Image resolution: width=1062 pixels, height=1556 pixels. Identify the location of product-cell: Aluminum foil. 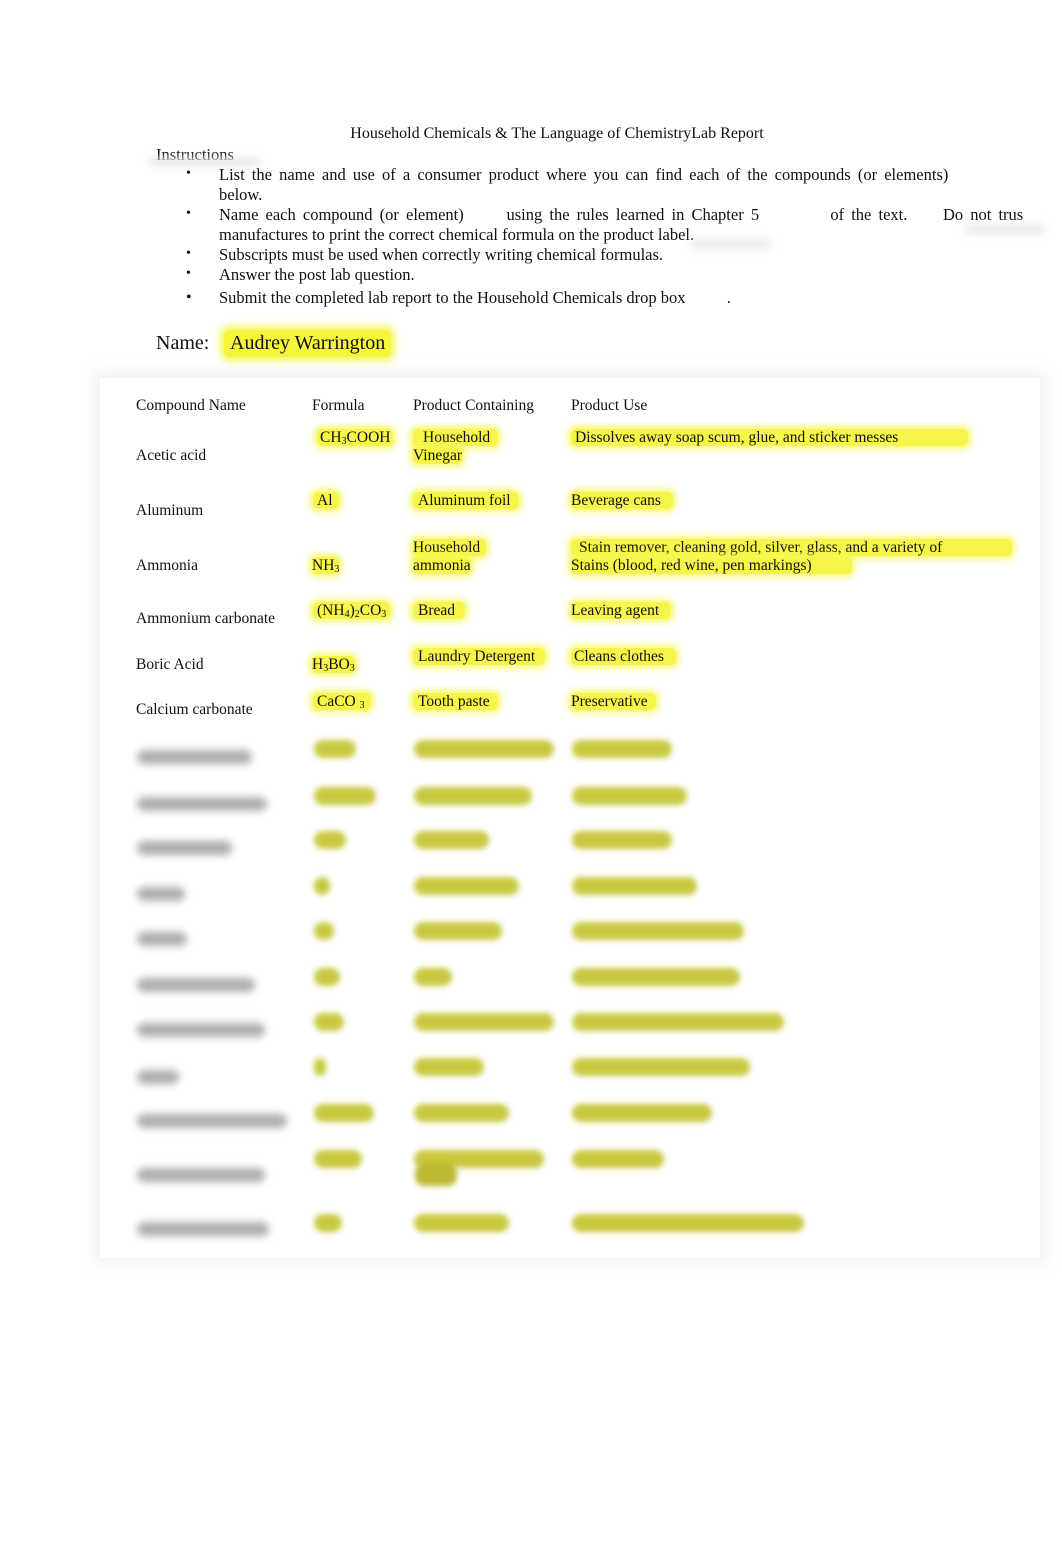
(466, 501).